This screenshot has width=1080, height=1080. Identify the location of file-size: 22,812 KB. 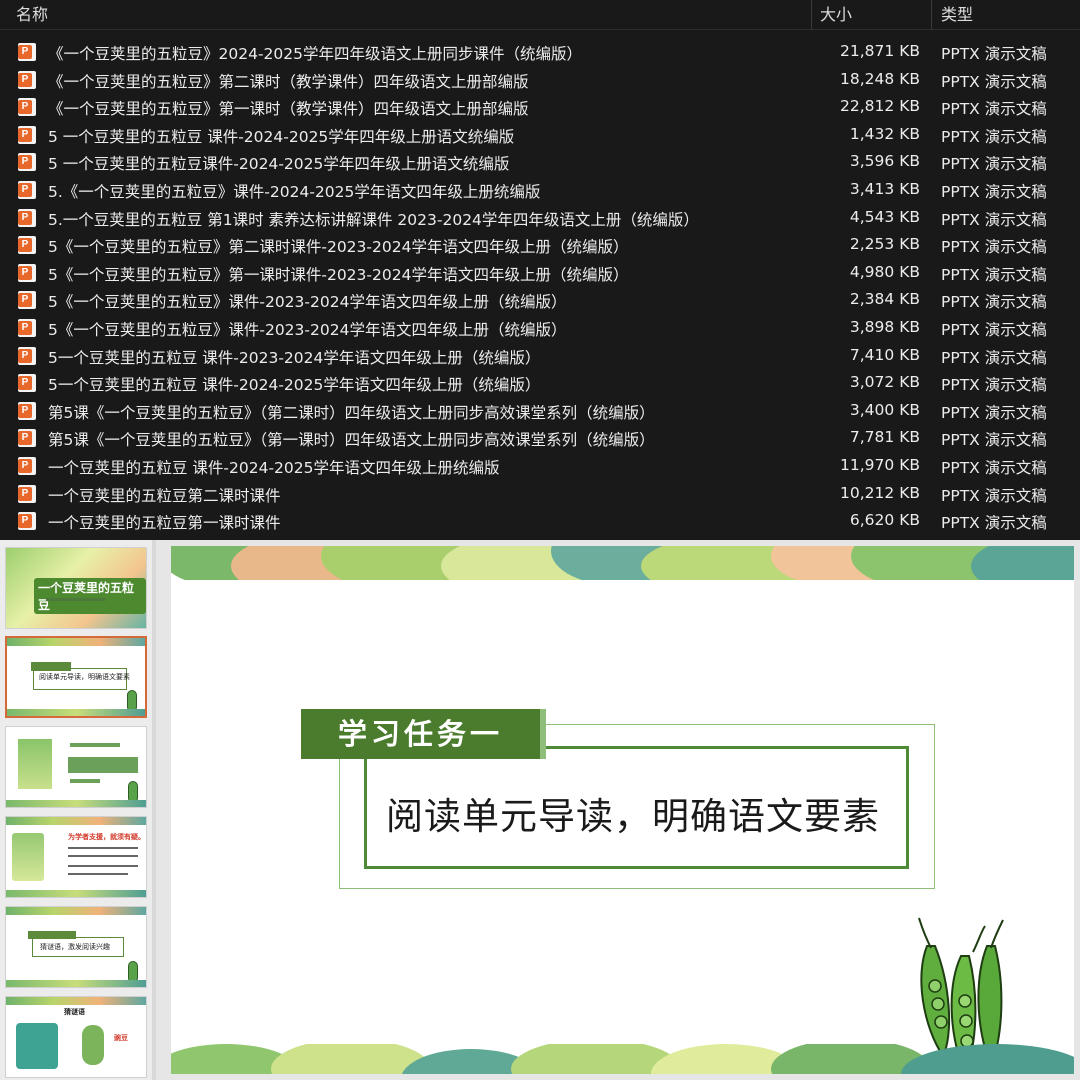
(880, 106).